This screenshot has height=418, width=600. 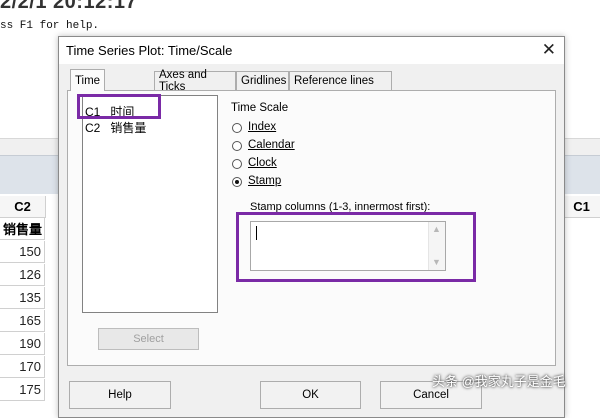 I want to click on radio-stamp, so click(x=237, y=182).